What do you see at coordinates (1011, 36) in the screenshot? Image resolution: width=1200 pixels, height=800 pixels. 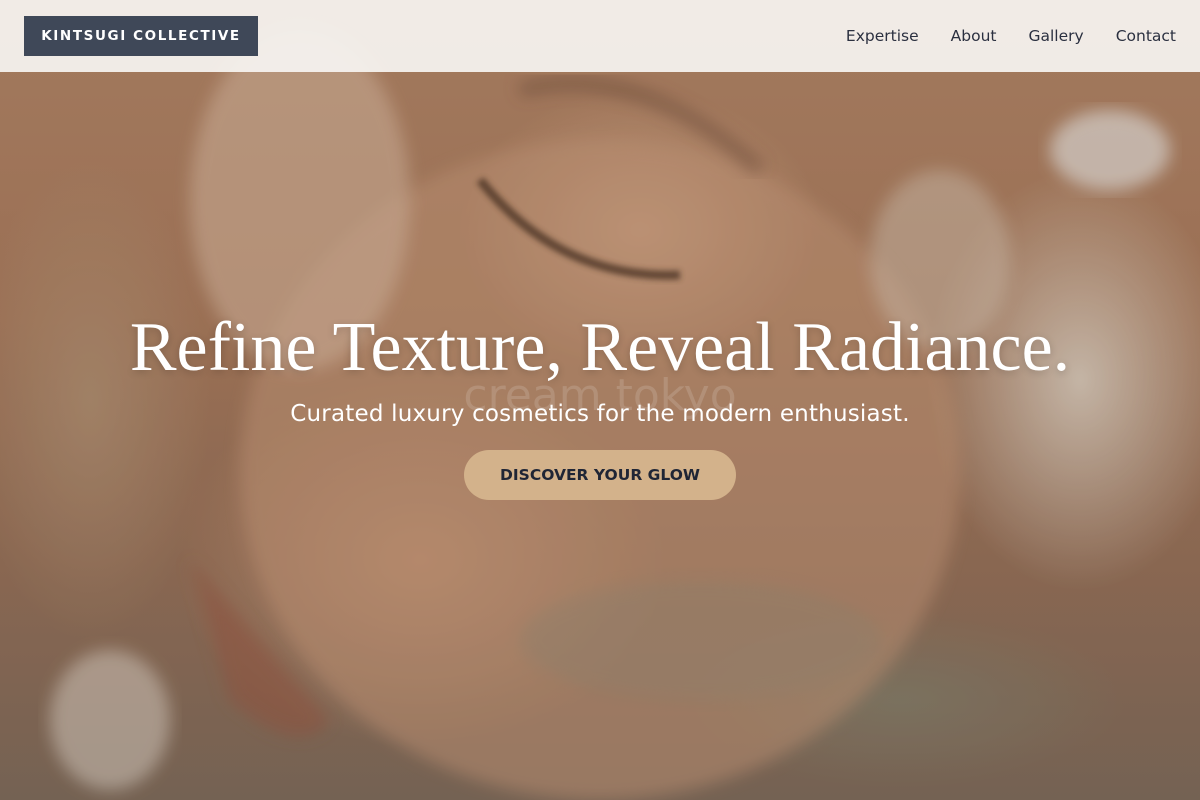 I see `main-nav: Expertise About Gallery Contact` at bounding box center [1011, 36].